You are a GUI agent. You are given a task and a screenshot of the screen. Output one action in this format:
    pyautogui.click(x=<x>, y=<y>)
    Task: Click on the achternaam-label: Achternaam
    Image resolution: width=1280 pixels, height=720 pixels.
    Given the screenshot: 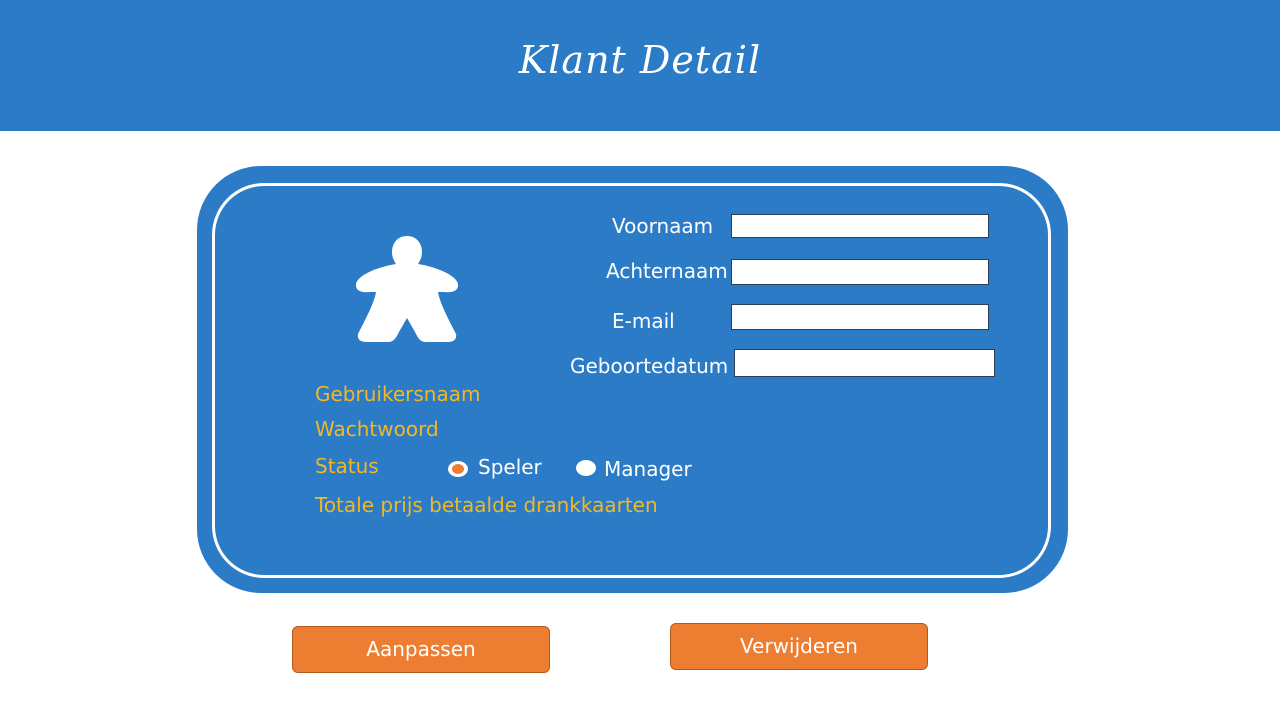 What is the action you would take?
    pyautogui.click(x=667, y=271)
    